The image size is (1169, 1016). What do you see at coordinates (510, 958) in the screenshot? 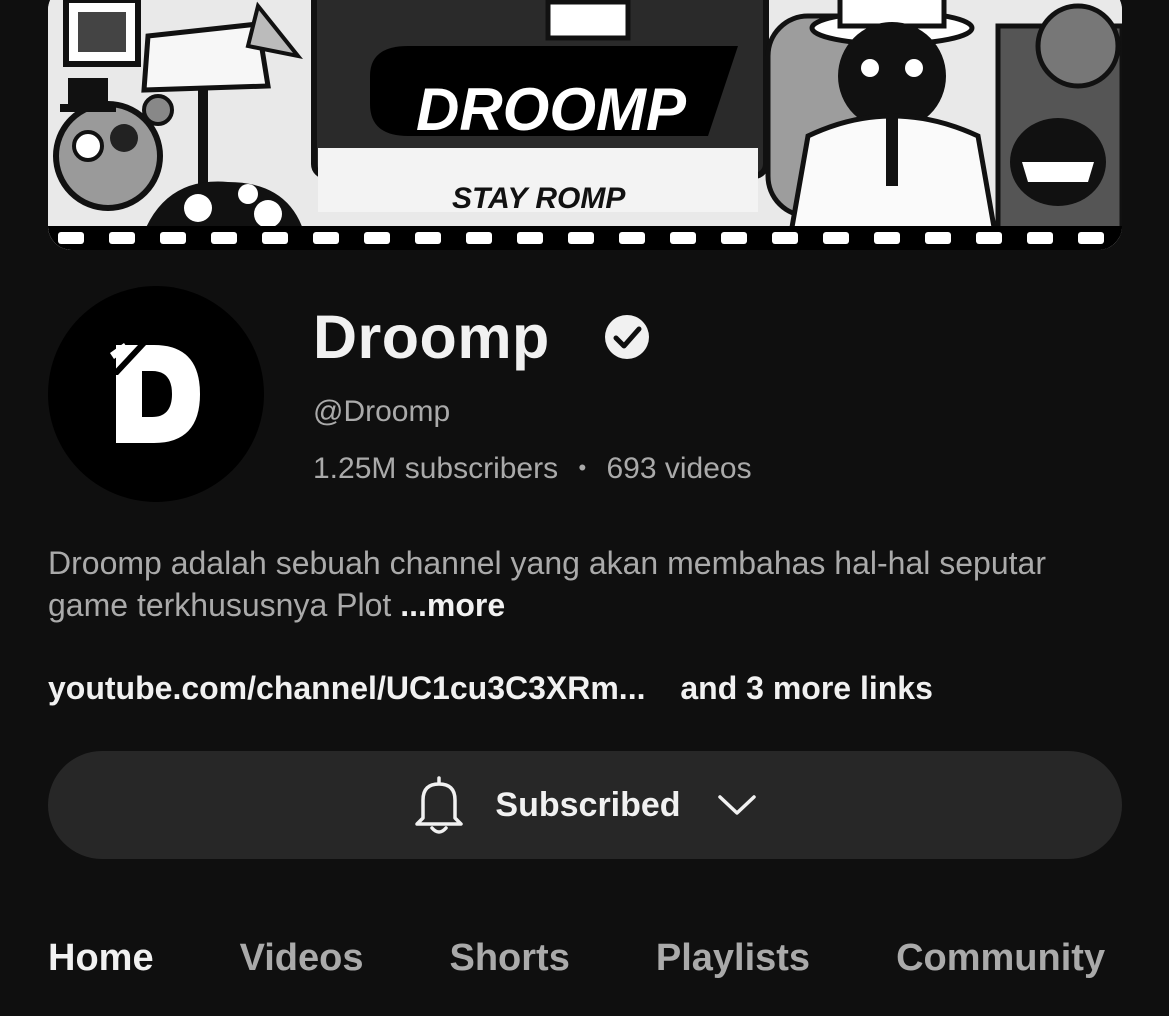
I see `tab-shorts: Shorts` at bounding box center [510, 958].